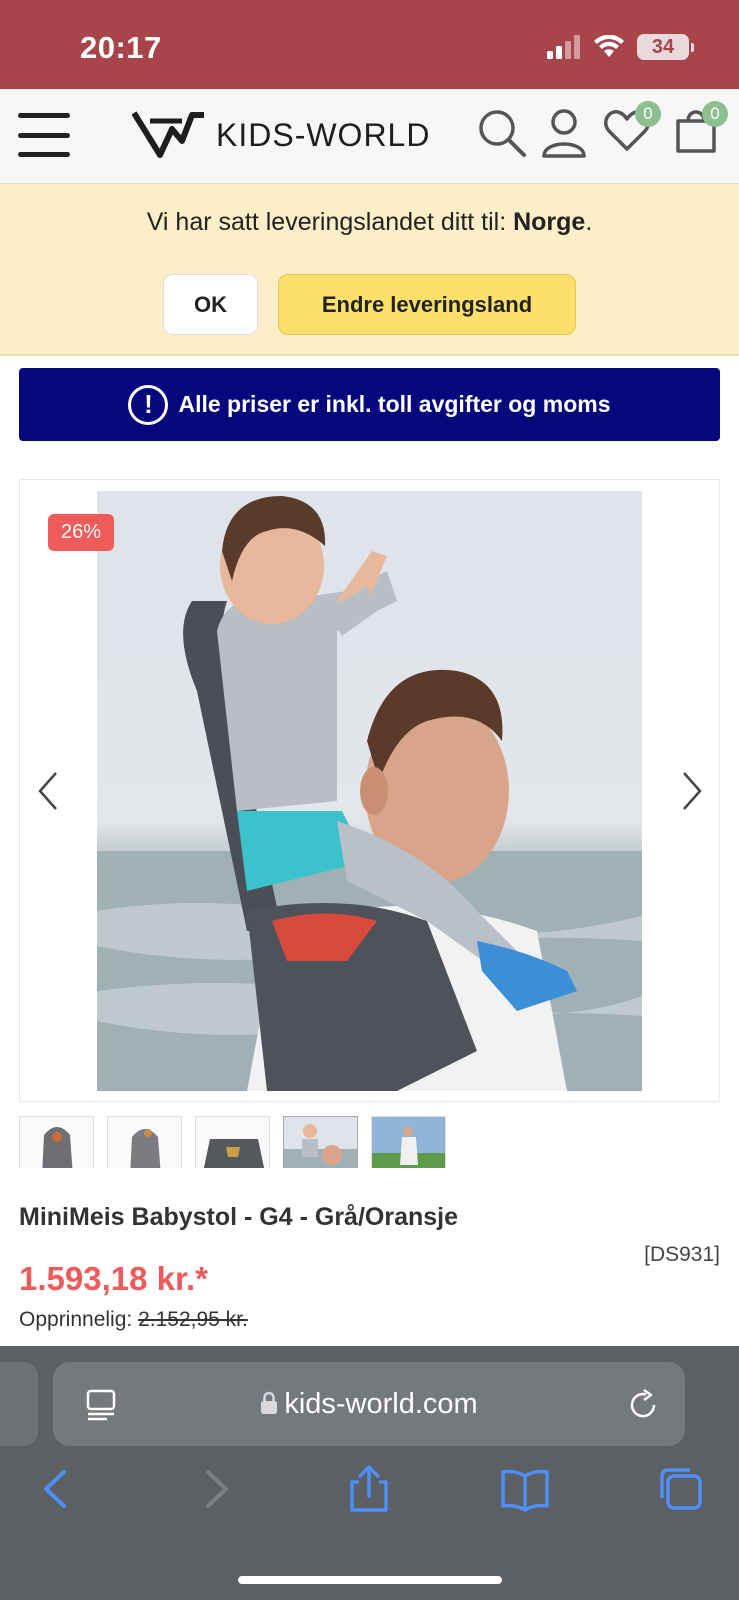  What do you see at coordinates (609, 46) in the screenshot?
I see `wifi-icon` at bounding box center [609, 46].